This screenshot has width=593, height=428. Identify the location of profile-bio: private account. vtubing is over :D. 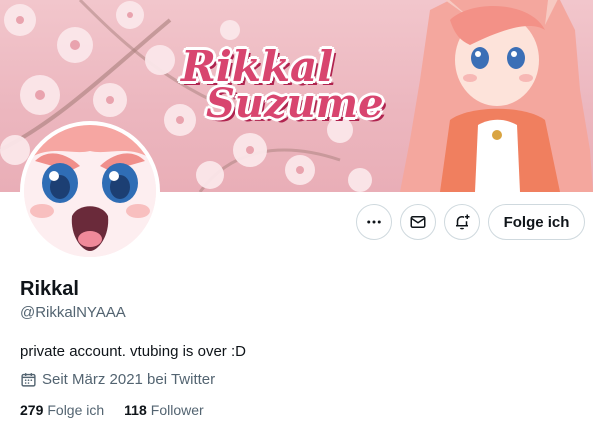
(133, 351).